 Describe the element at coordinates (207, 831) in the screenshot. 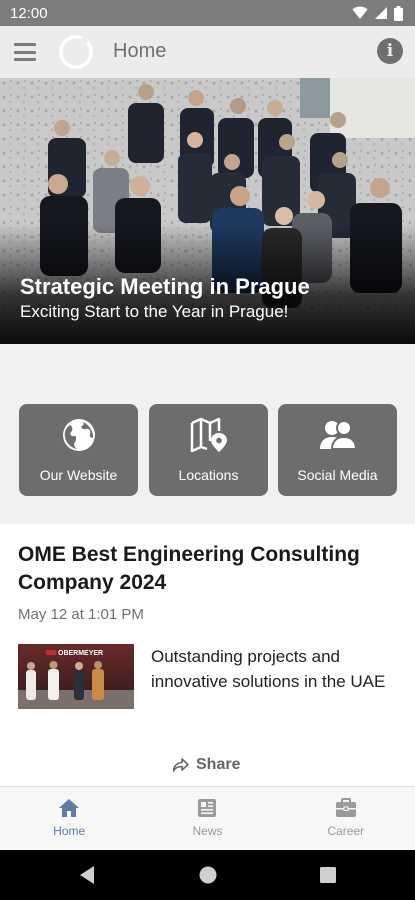

I see `nav-label: News` at that location.